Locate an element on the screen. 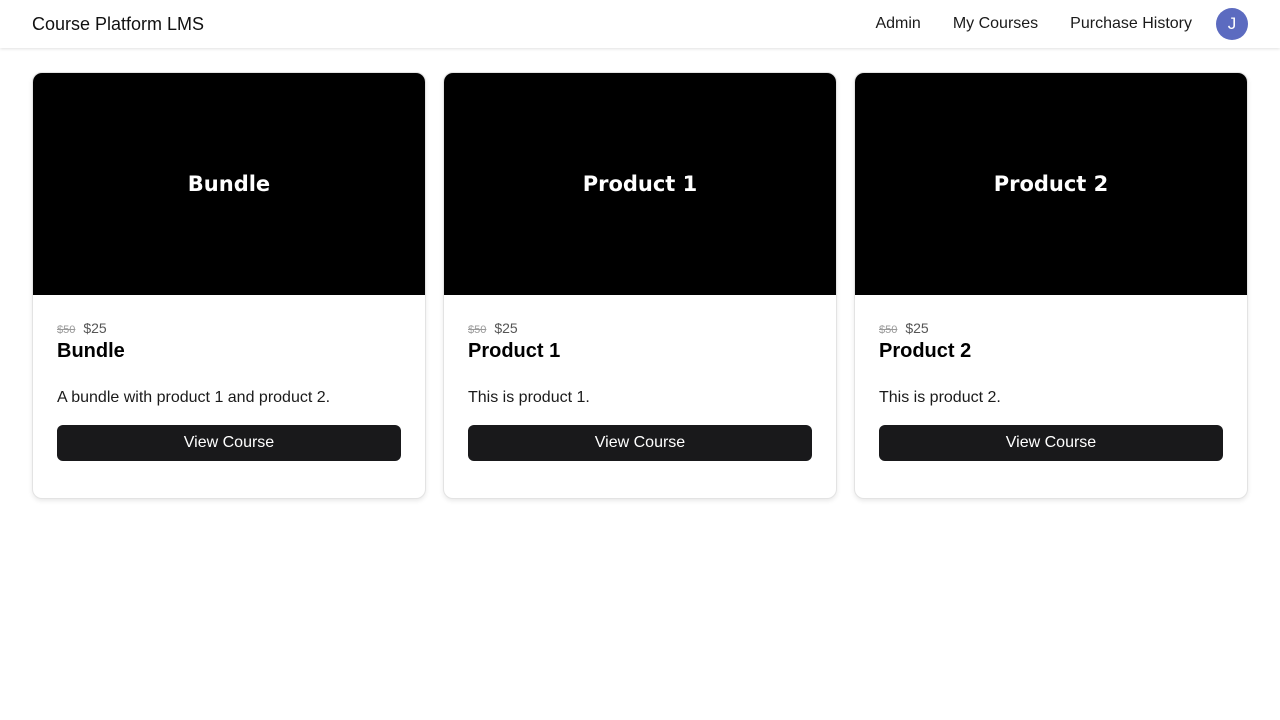  course-description: This is product 1. is located at coordinates (529, 397).